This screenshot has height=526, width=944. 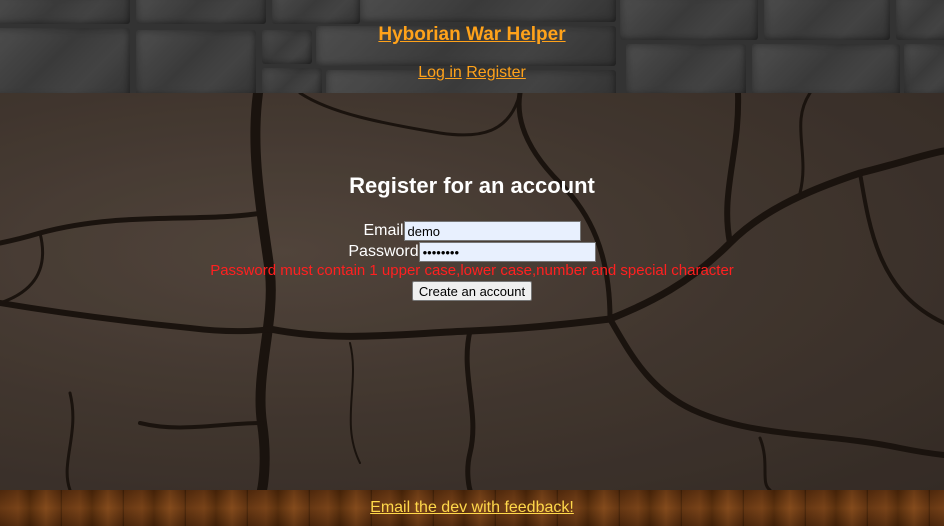 I want to click on password-row: Password, so click(x=472, y=252).